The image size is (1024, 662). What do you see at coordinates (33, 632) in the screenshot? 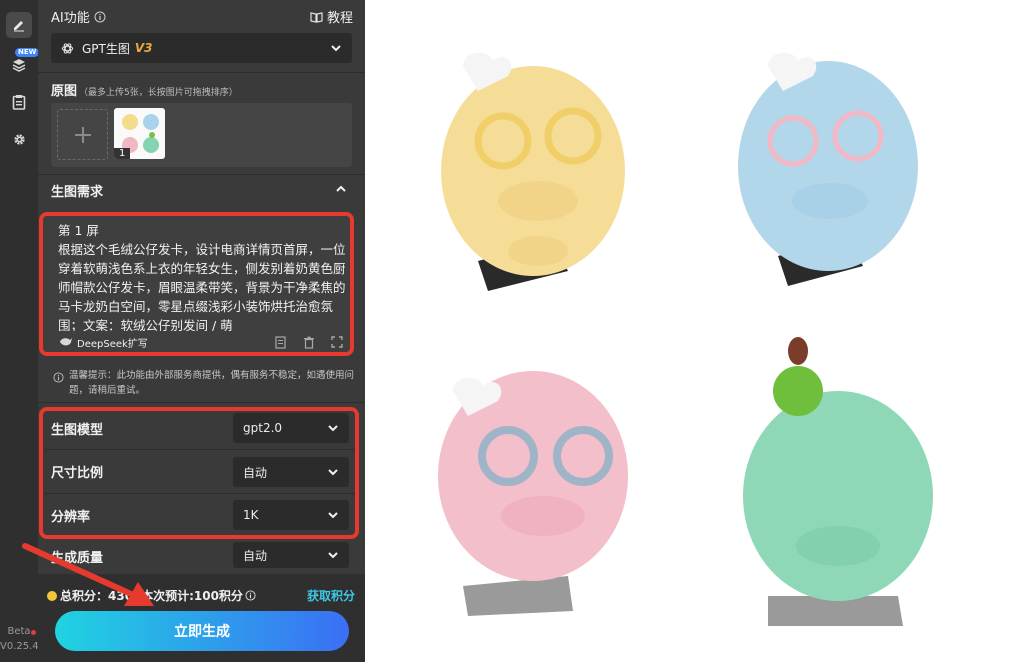
I see `beta-indicator-dot` at bounding box center [33, 632].